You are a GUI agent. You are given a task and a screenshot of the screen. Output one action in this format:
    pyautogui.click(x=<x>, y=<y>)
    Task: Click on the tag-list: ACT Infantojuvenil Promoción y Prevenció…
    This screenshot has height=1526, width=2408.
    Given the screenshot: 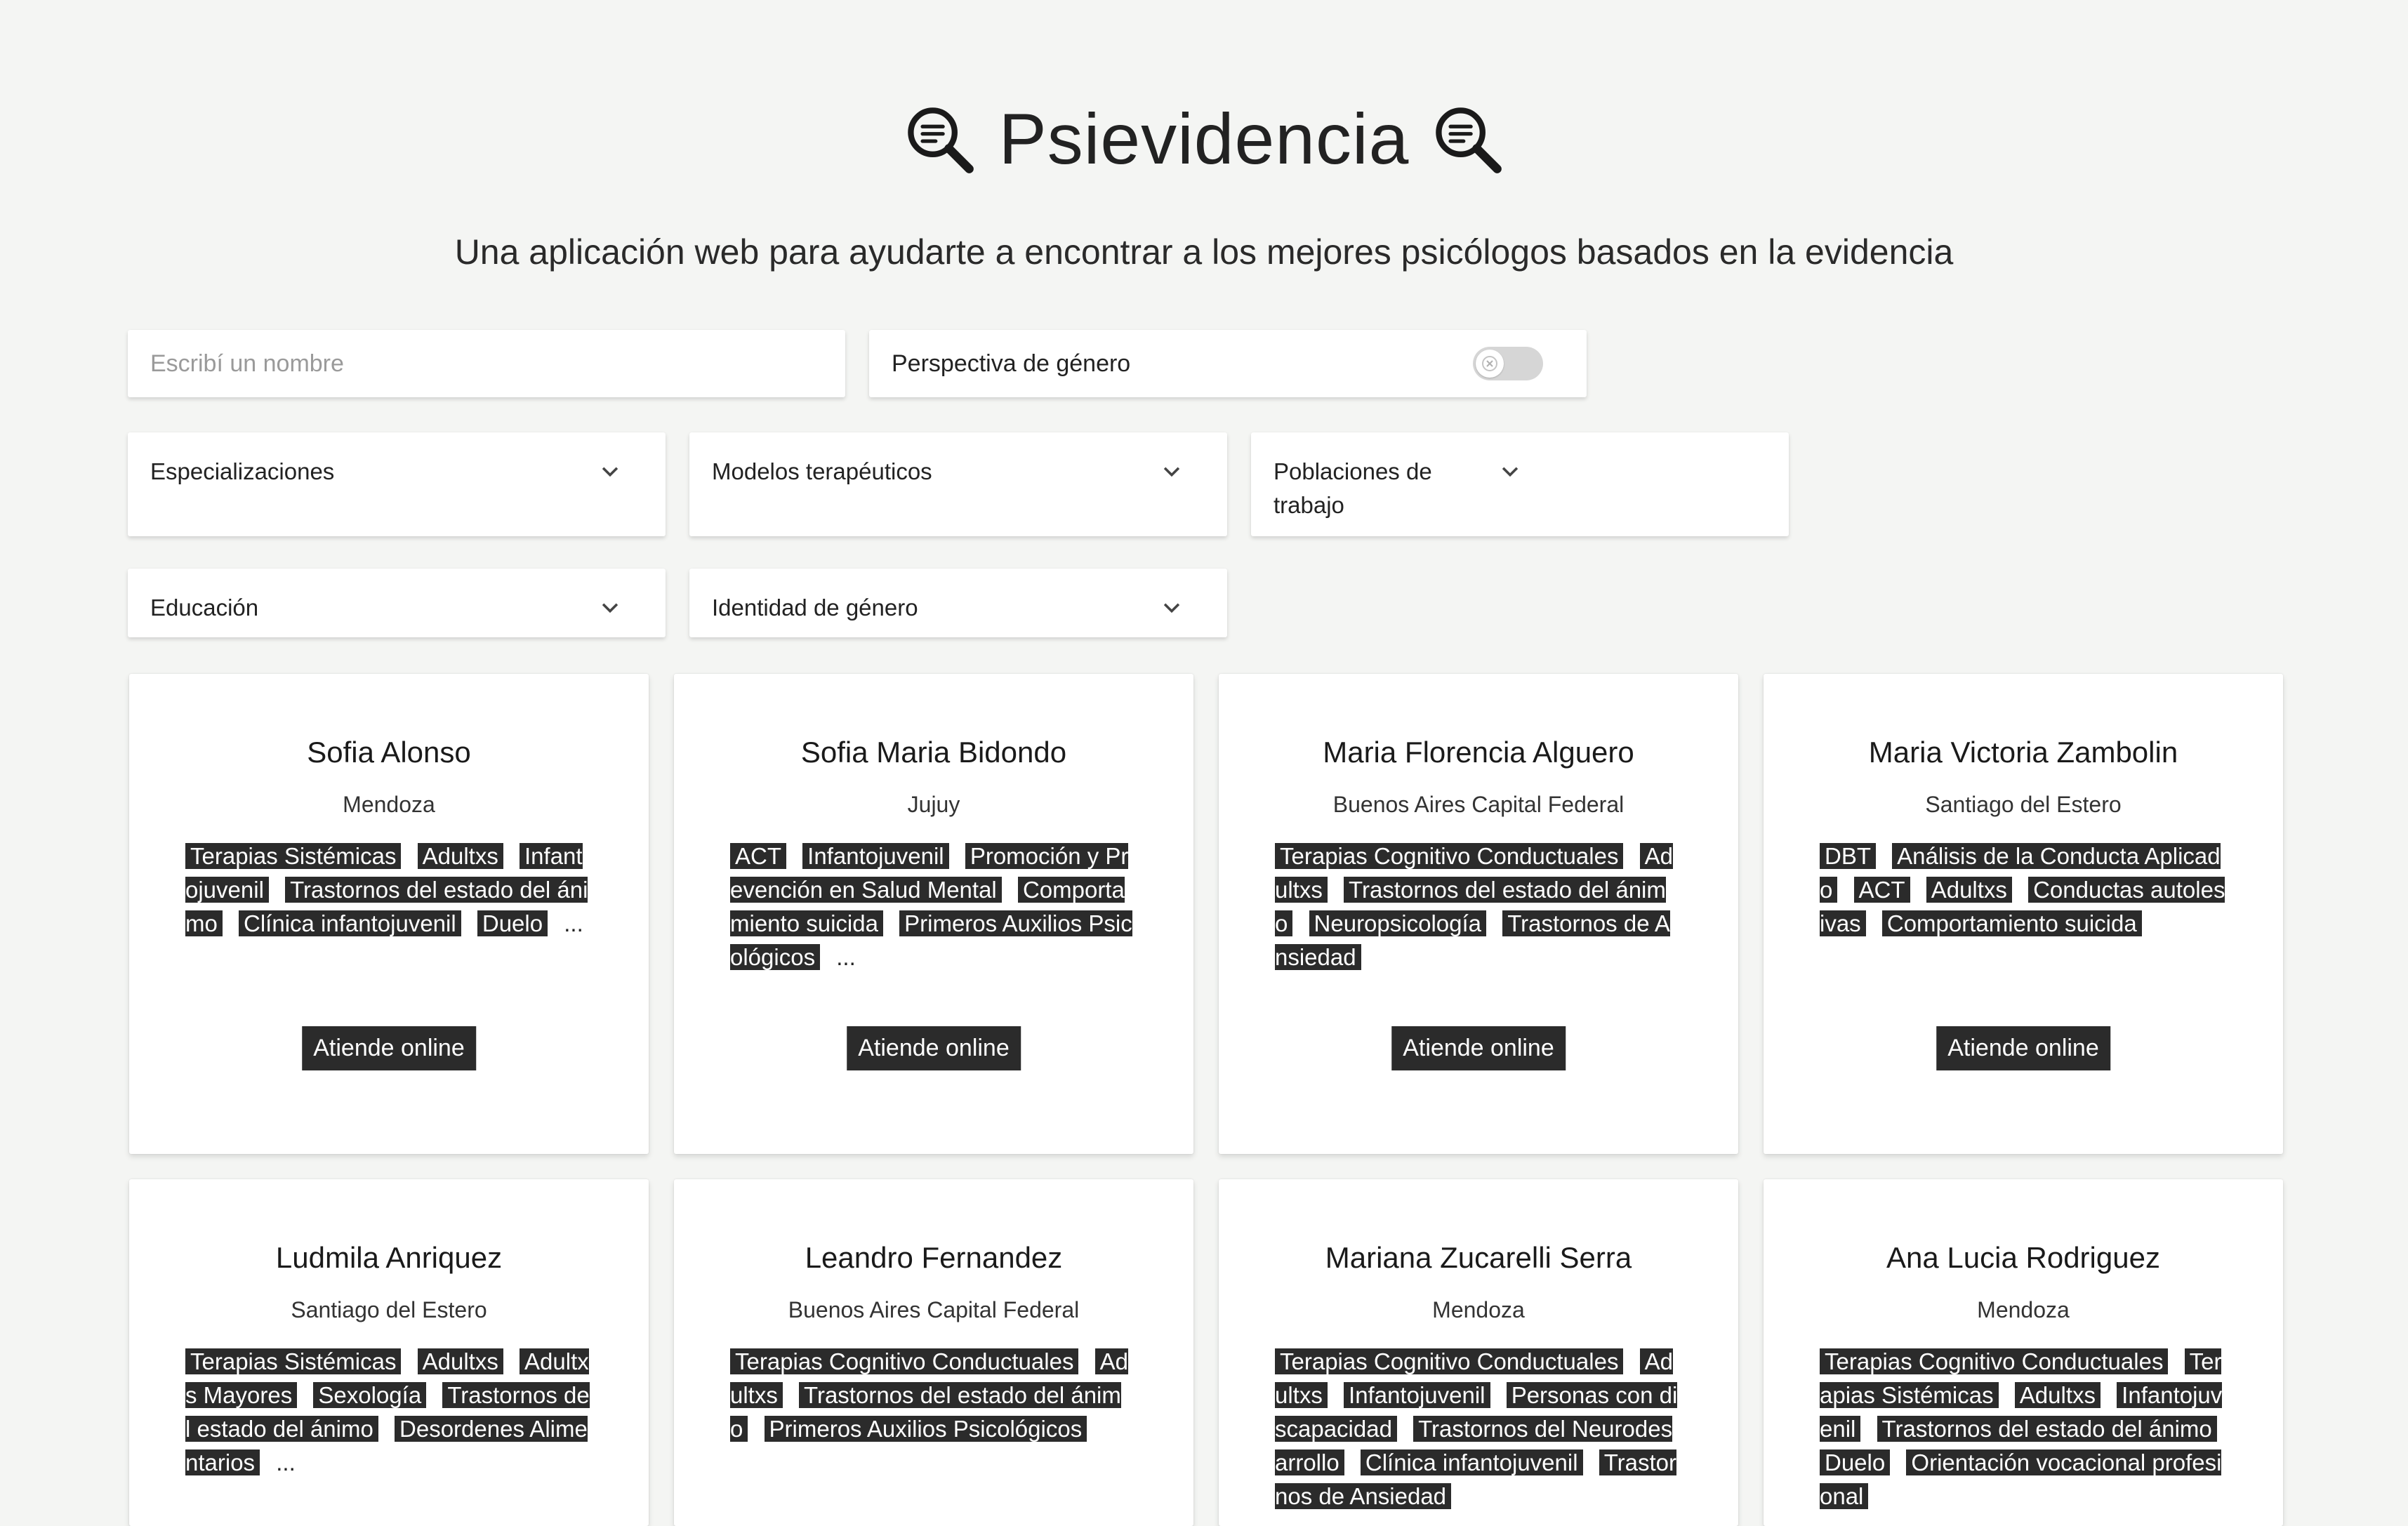 What is the action you would take?
    pyautogui.click(x=933, y=907)
    